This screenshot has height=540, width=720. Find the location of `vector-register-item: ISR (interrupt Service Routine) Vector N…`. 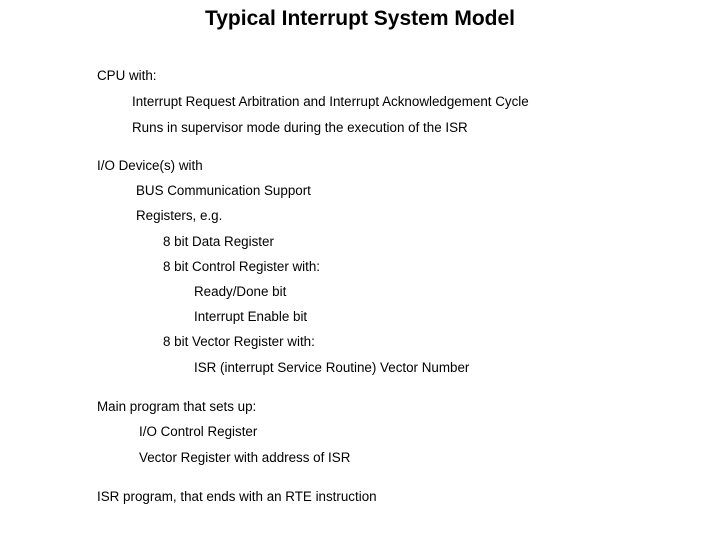

vector-register-item: ISR (interrupt Service Routine) Vector N… is located at coordinates (332, 367).